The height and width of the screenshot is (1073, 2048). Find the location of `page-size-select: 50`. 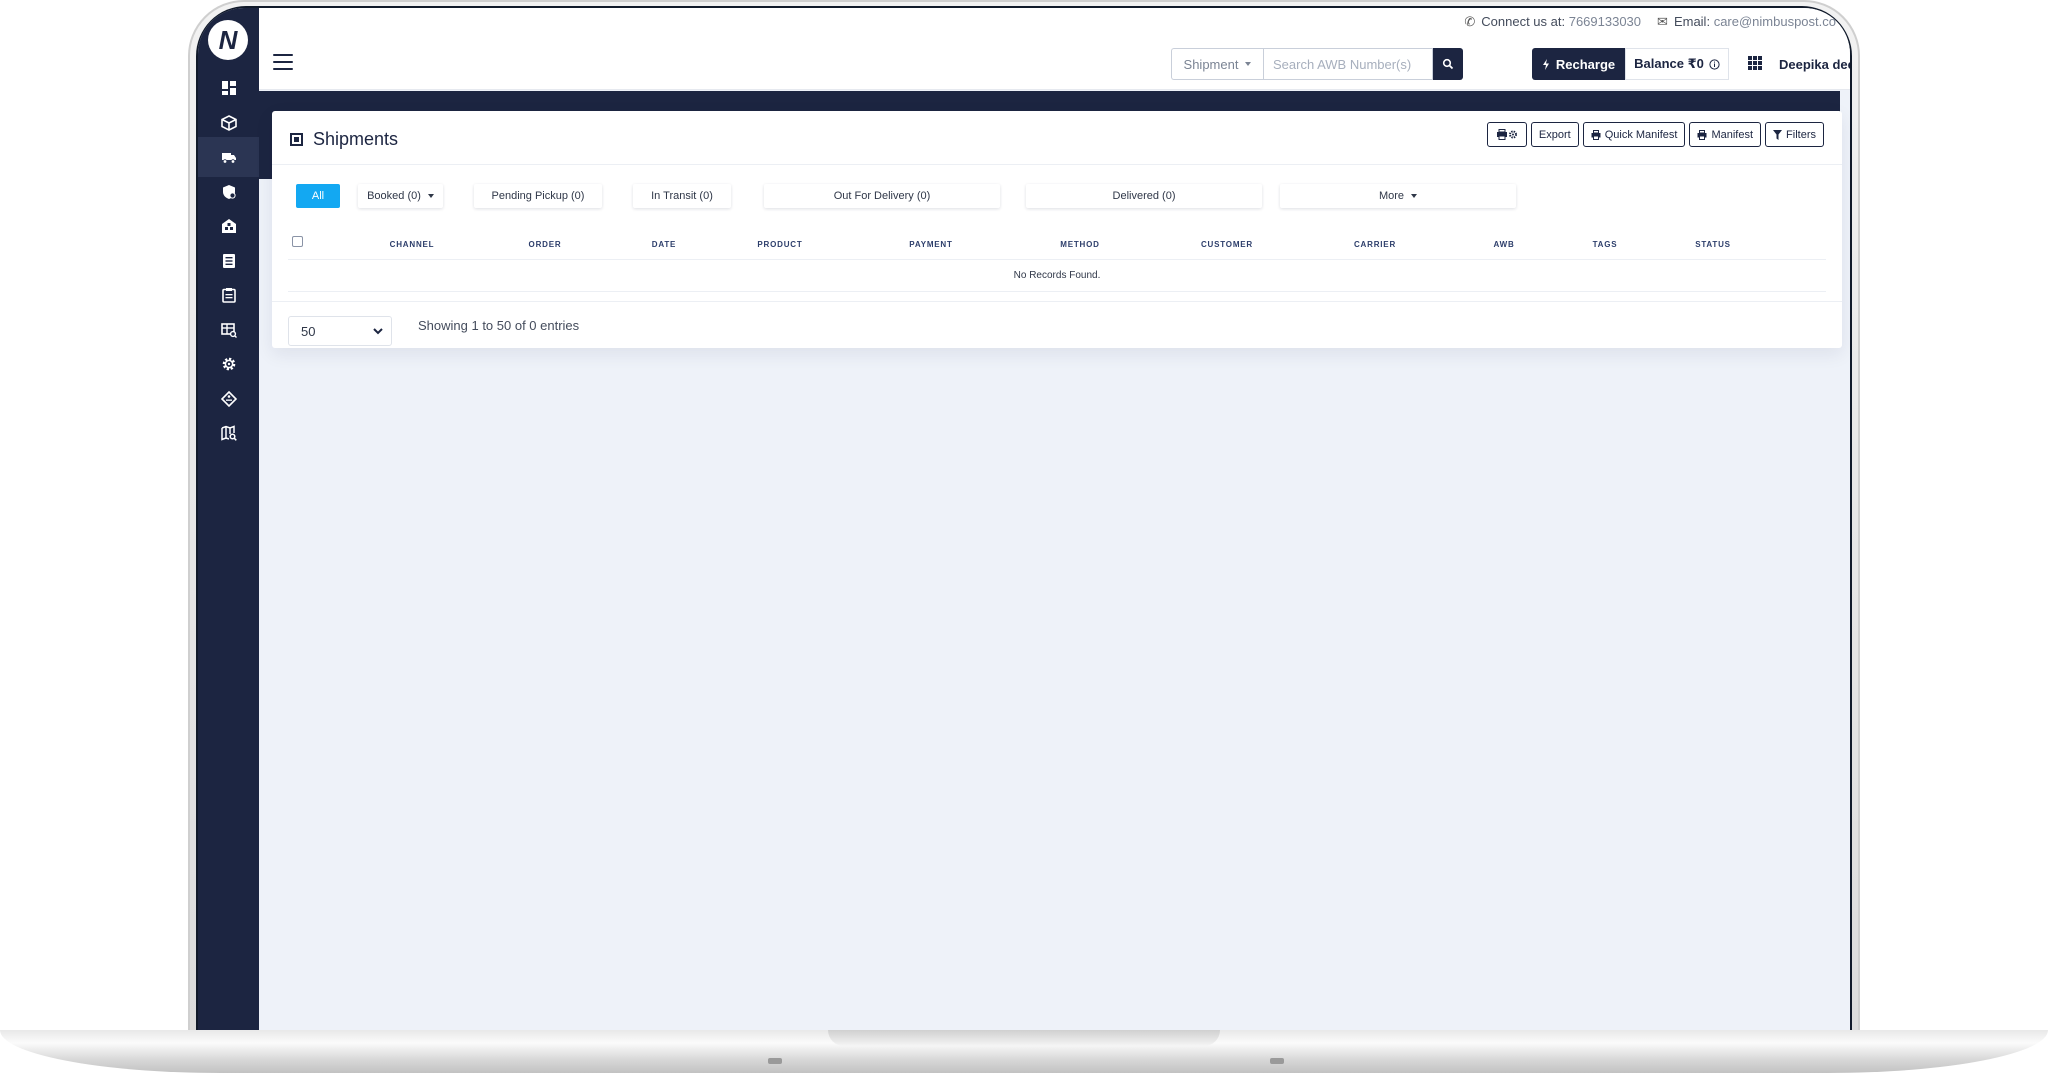

page-size-select: 50 is located at coordinates (340, 331).